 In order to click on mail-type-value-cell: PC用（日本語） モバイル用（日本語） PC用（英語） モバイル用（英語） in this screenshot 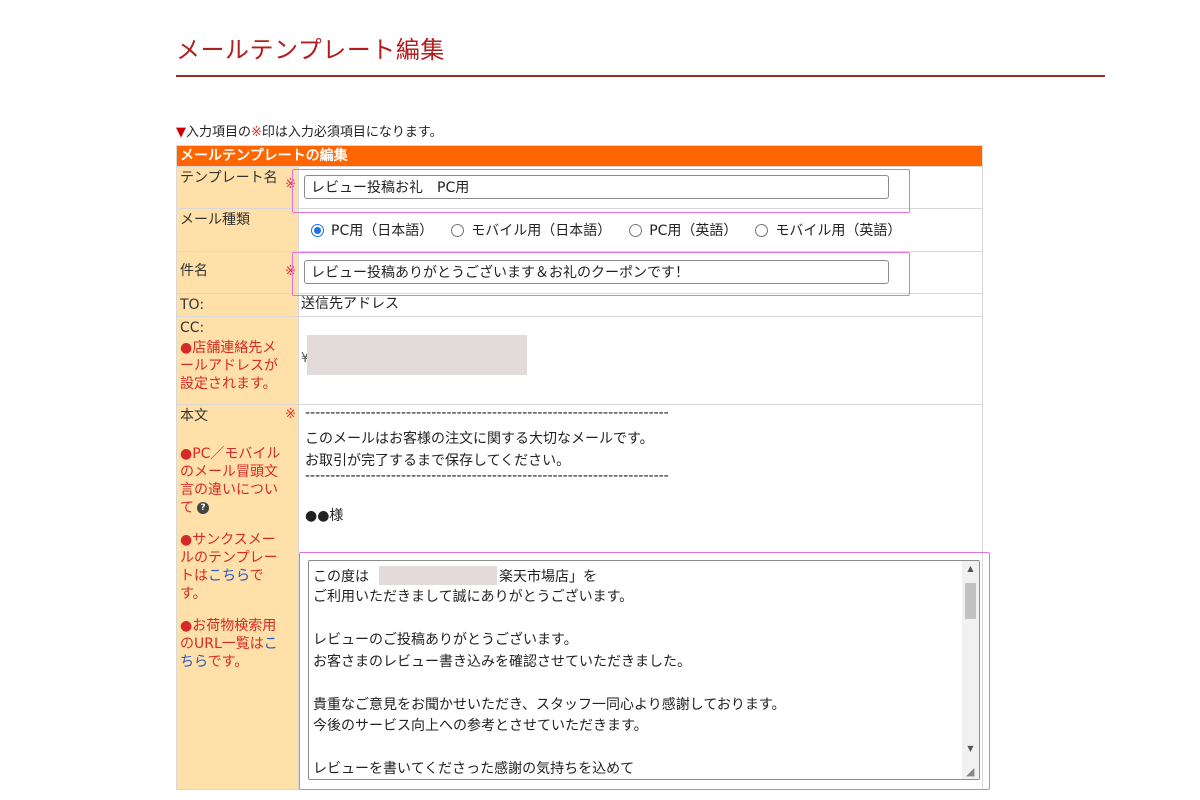, I will do `click(640, 230)`.